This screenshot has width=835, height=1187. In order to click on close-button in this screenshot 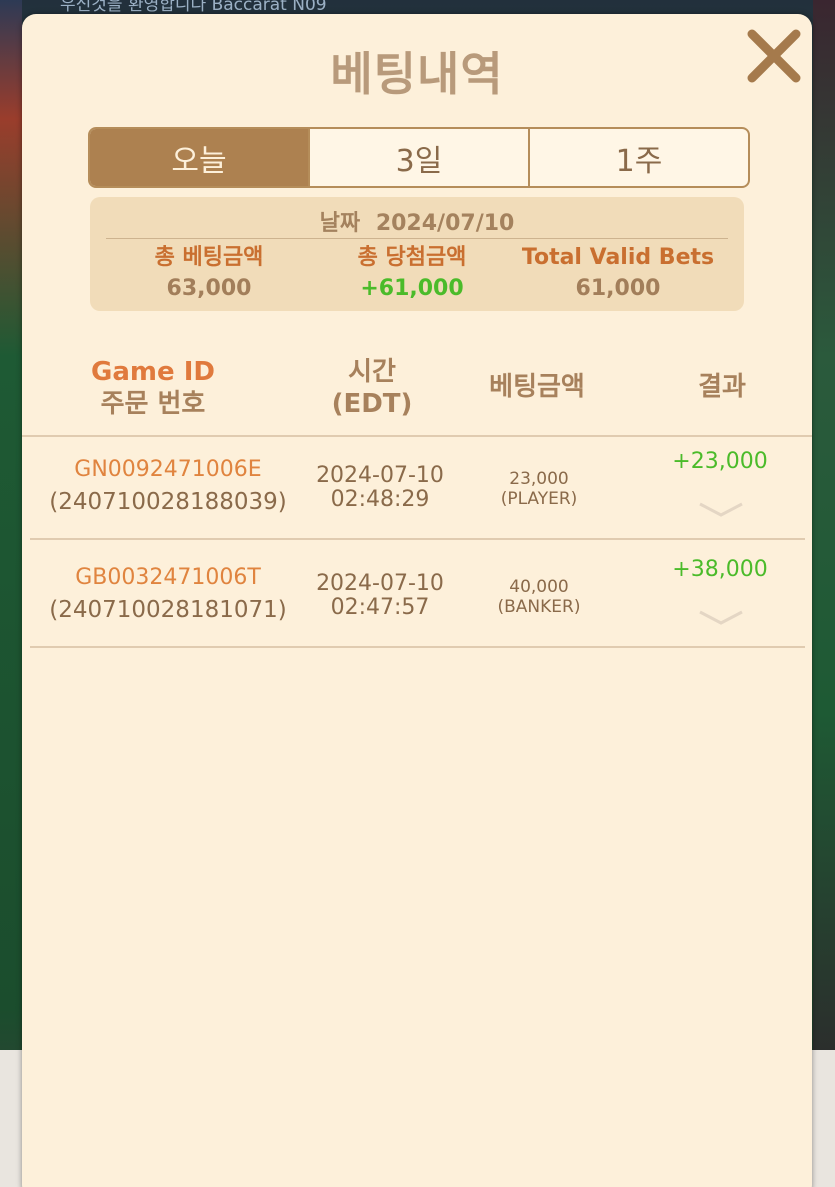, I will do `click(774, 56)`.